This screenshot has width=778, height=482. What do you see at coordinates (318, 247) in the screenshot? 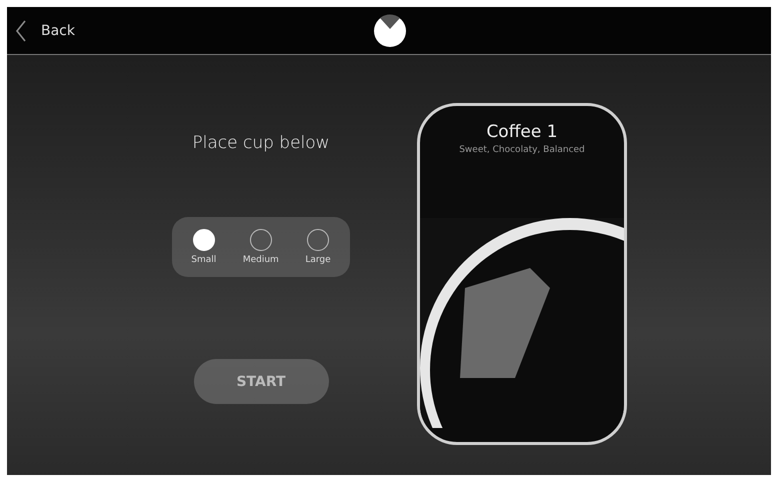
I see `size-option: Large` at bounding box center [318, 247].